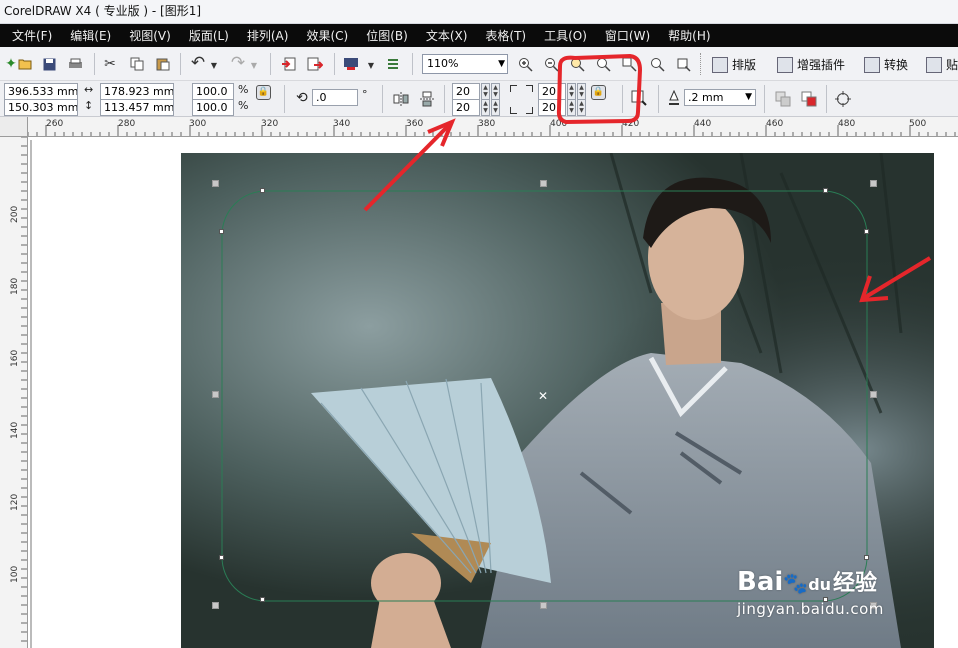  I want to click on to-back-icon, so click(809, 99).